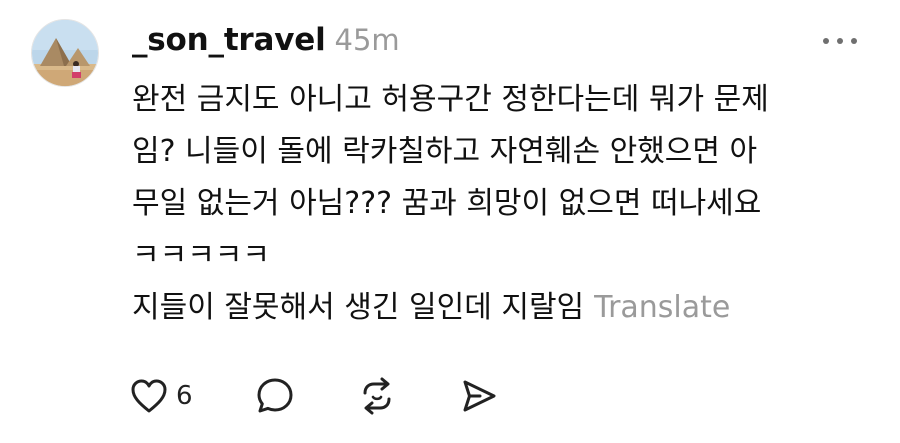 This screenshot has width=900, height=443. Describe the element at coordinates (450, 99) in the screenshot. I see `post-text-line: 완전 금지도 아니고 허용구간 정한다는데 뭐가 문제` at that location.